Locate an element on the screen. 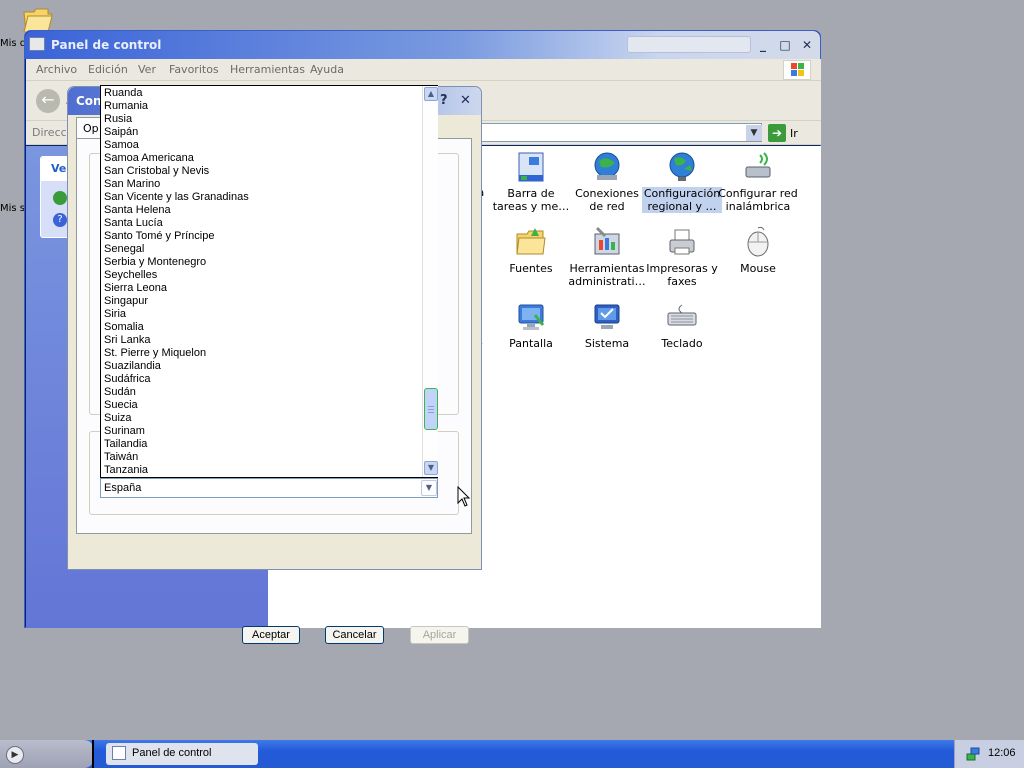 Image resolution: width=1024 pixels, height=768 pixels. list-item: Samoa is located at coordinates (262, 145).